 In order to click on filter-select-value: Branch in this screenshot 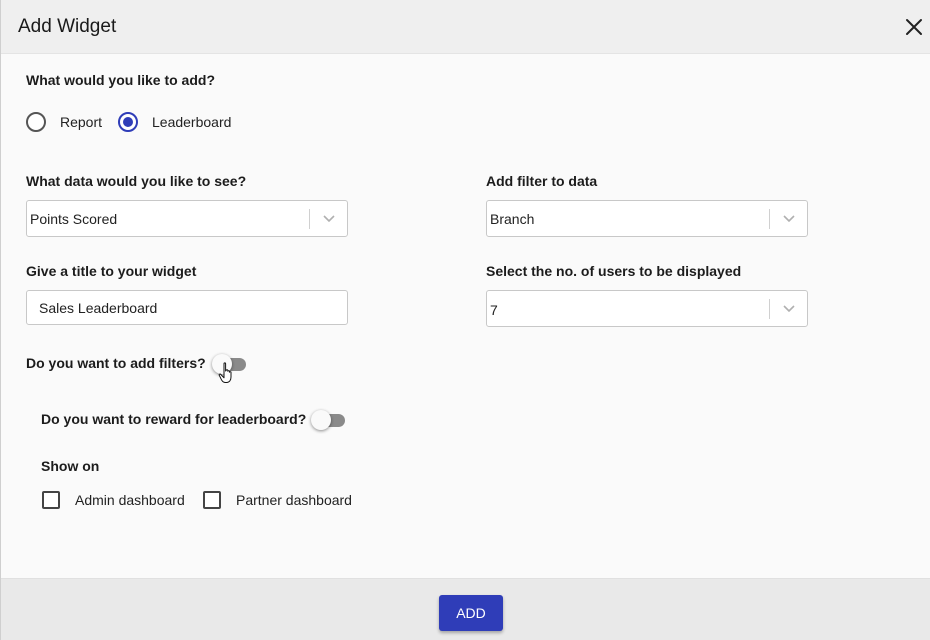, I will do `click(512, 219)`.